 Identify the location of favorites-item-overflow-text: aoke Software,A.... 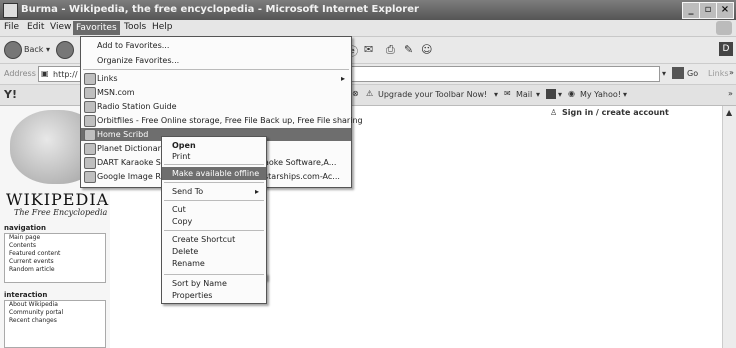
(300, 162).